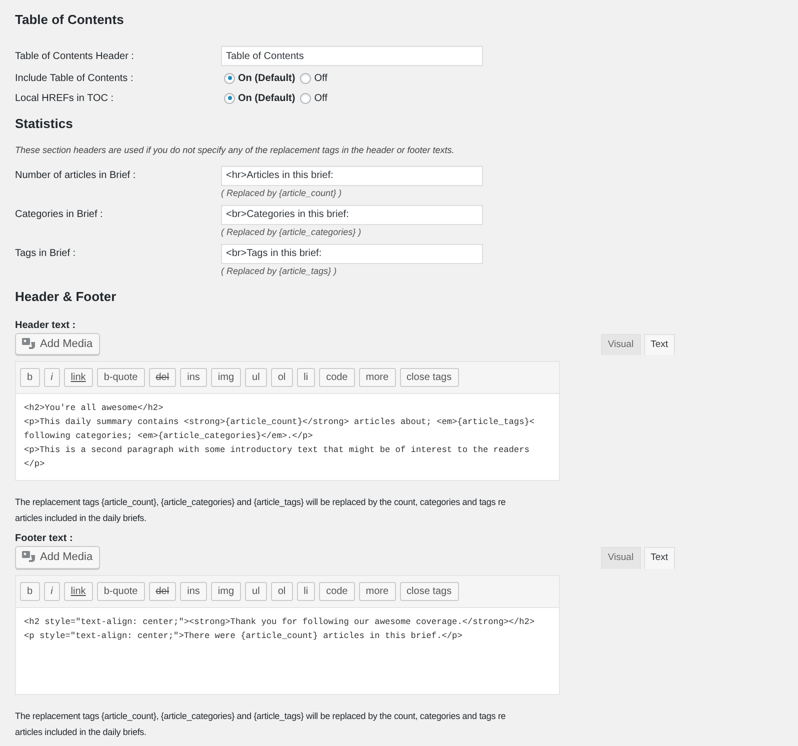  What do you see at coordinates (46, 254) in the screenshot?
I see `field-label: Tags in Brief :` at bounding box center [46, 254].